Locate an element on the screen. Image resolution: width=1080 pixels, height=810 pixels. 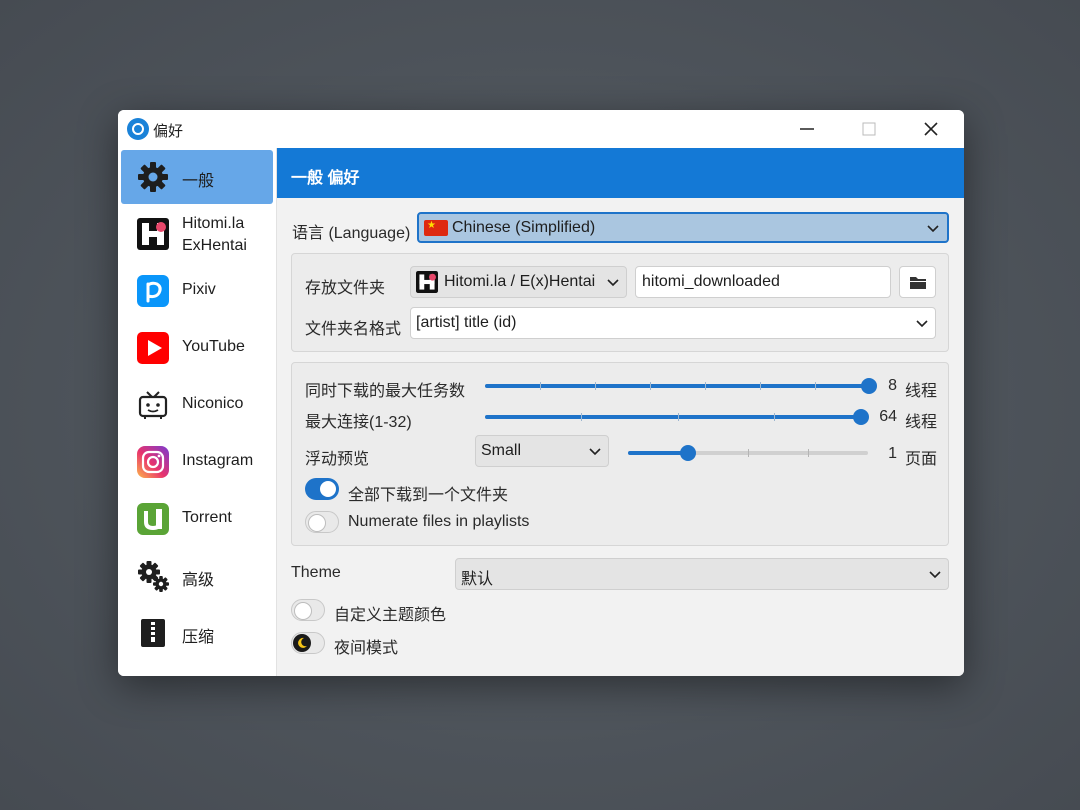
max-connections-label: 最大连接(1-32) is located at coordinates (358, 422).